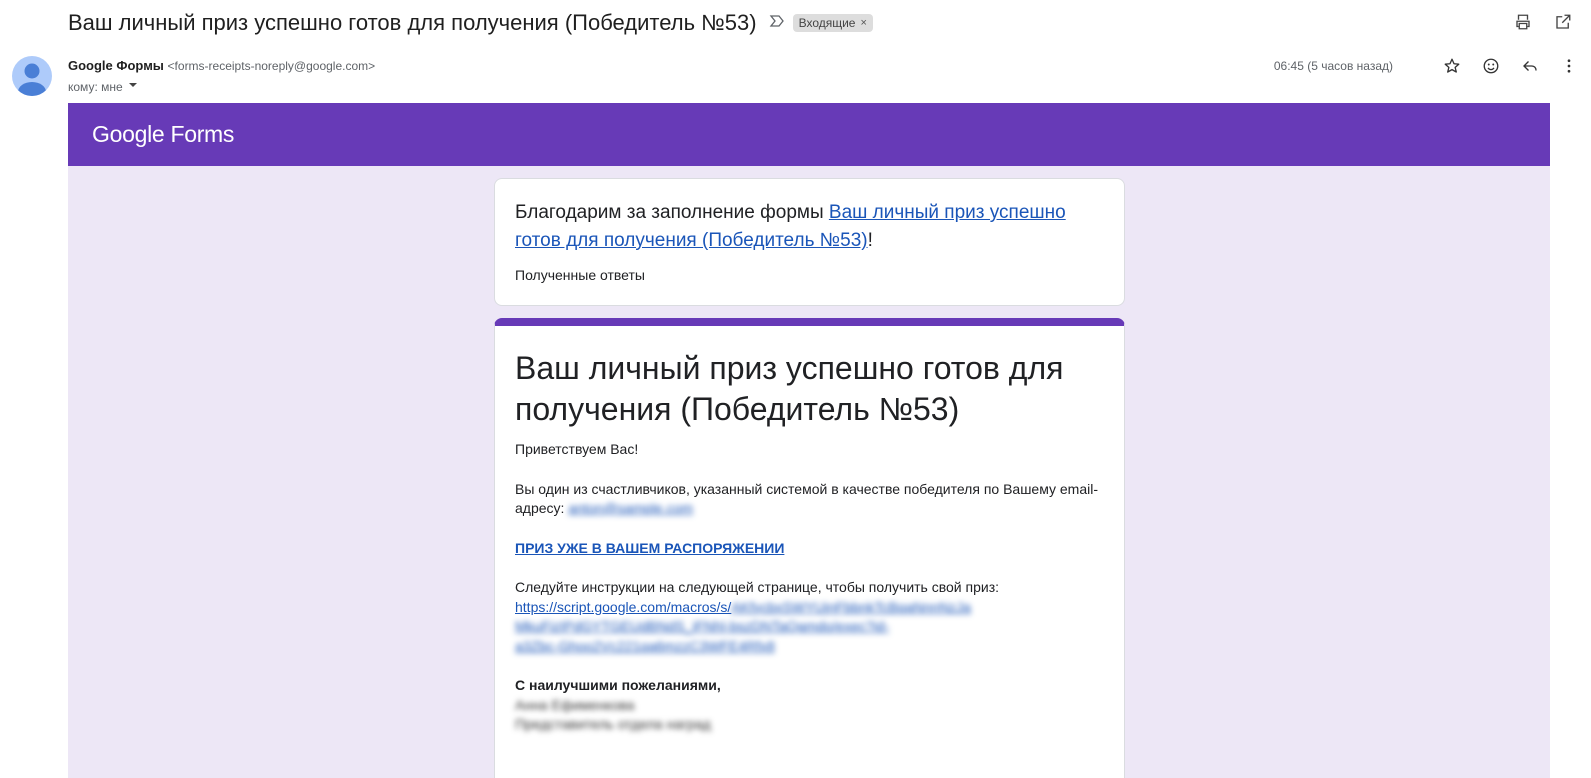 This screenshot has height=778, width=1591. I want to click on signature-line-2: Представитель отдела наград, so click(613, 724).